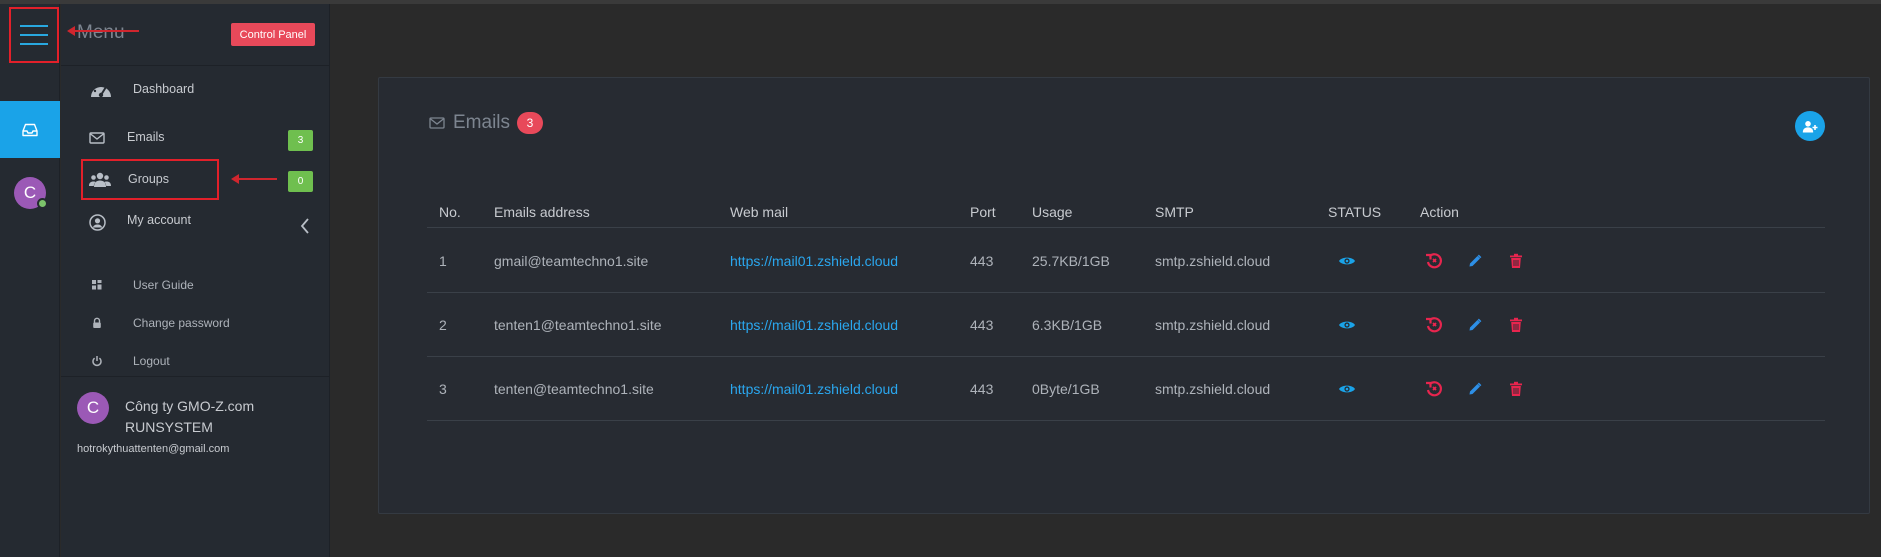 The width and height of the screenshot is (1881, 557). Describe the element at coordinates (195, 90) in the screenshot. I see `sidebar-item-dashboard: Dashboard` at that location.